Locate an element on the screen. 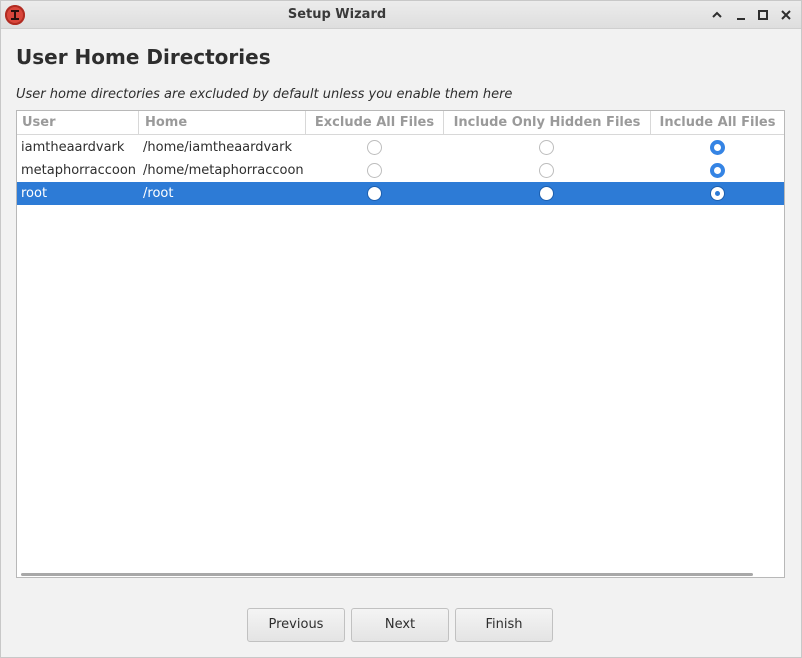 The width and height of the screenshot is (802, 658). column-header-include-hidden: Include Only Hidden Files is located at coordinates (547, 123).